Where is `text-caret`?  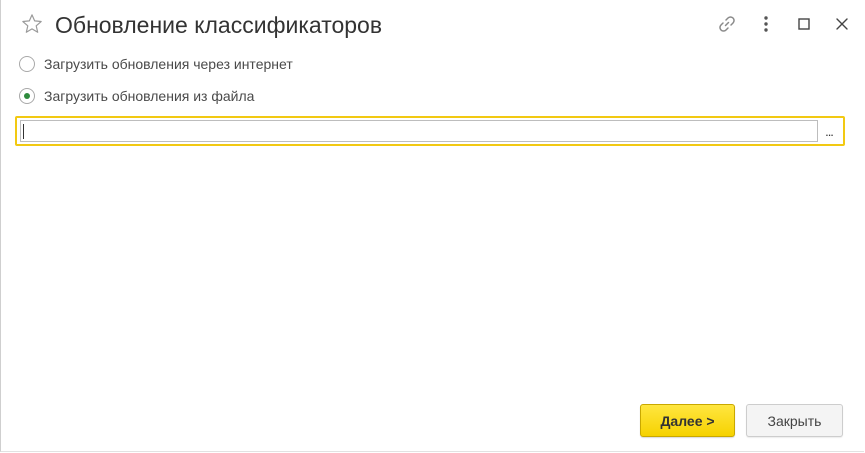
text-caret is located at coordinates (23, 131).